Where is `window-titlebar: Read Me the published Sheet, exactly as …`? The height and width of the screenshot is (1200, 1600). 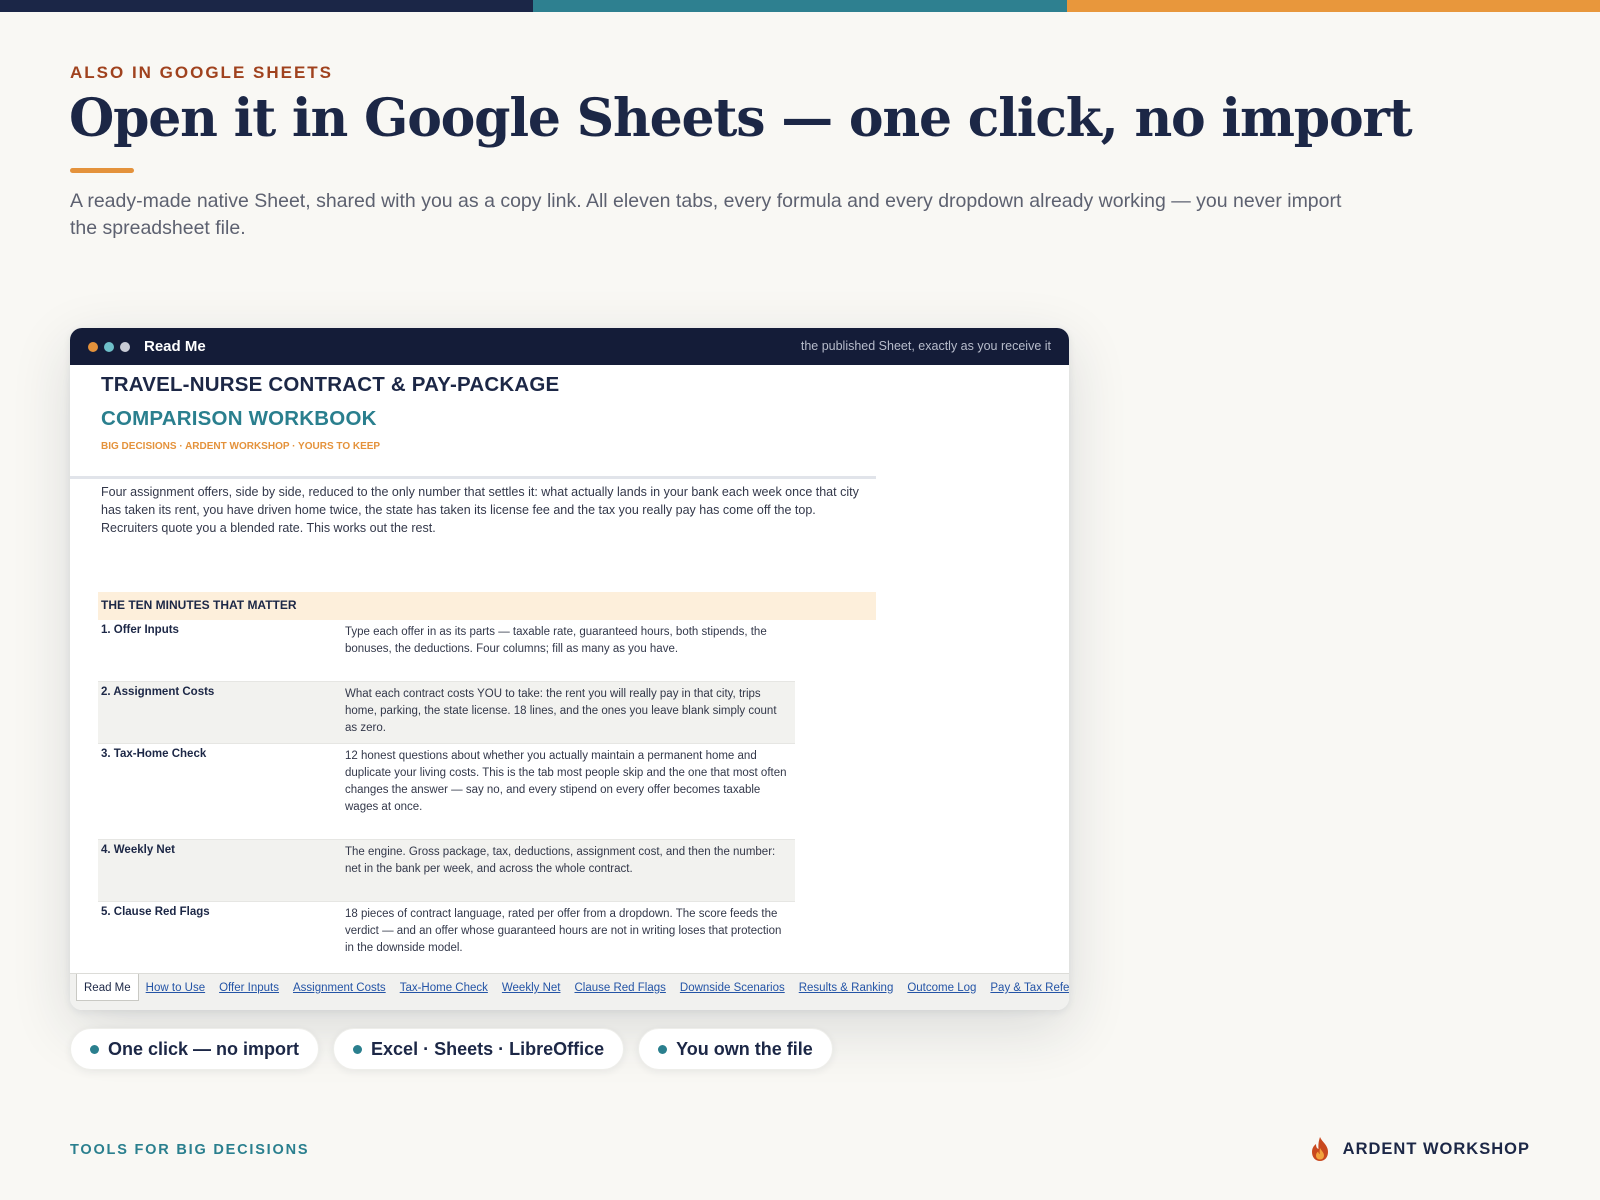 window-titlebar: Read Me the published Sheet, exactly as … is located at coordinates (569, 346).